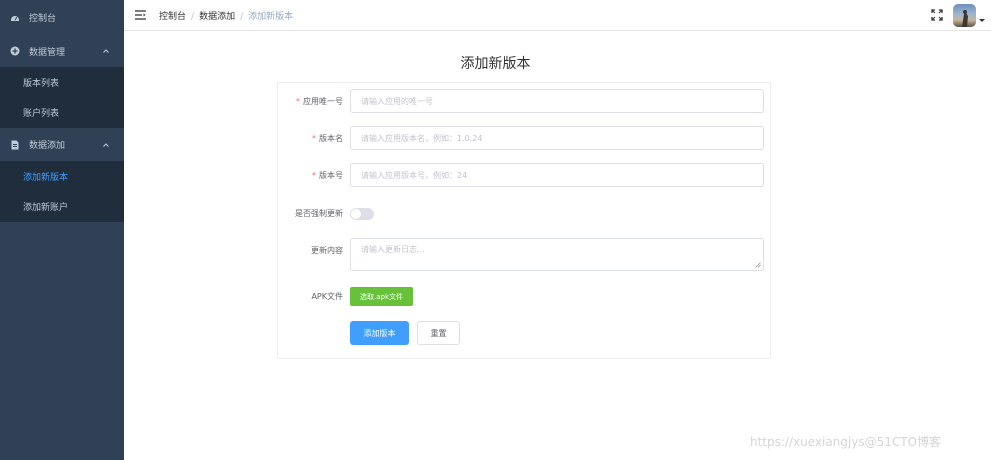 This screenshot has width=991, height=460. I want to click on fullscreen-icon, so click(937, 15).